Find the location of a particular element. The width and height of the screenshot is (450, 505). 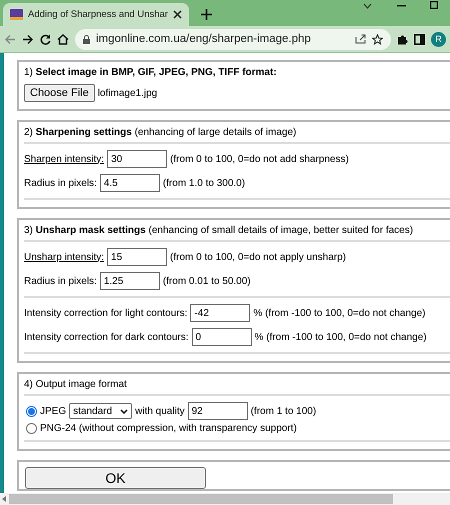

scrollbar-thumb is located at coordinates (201, 499).